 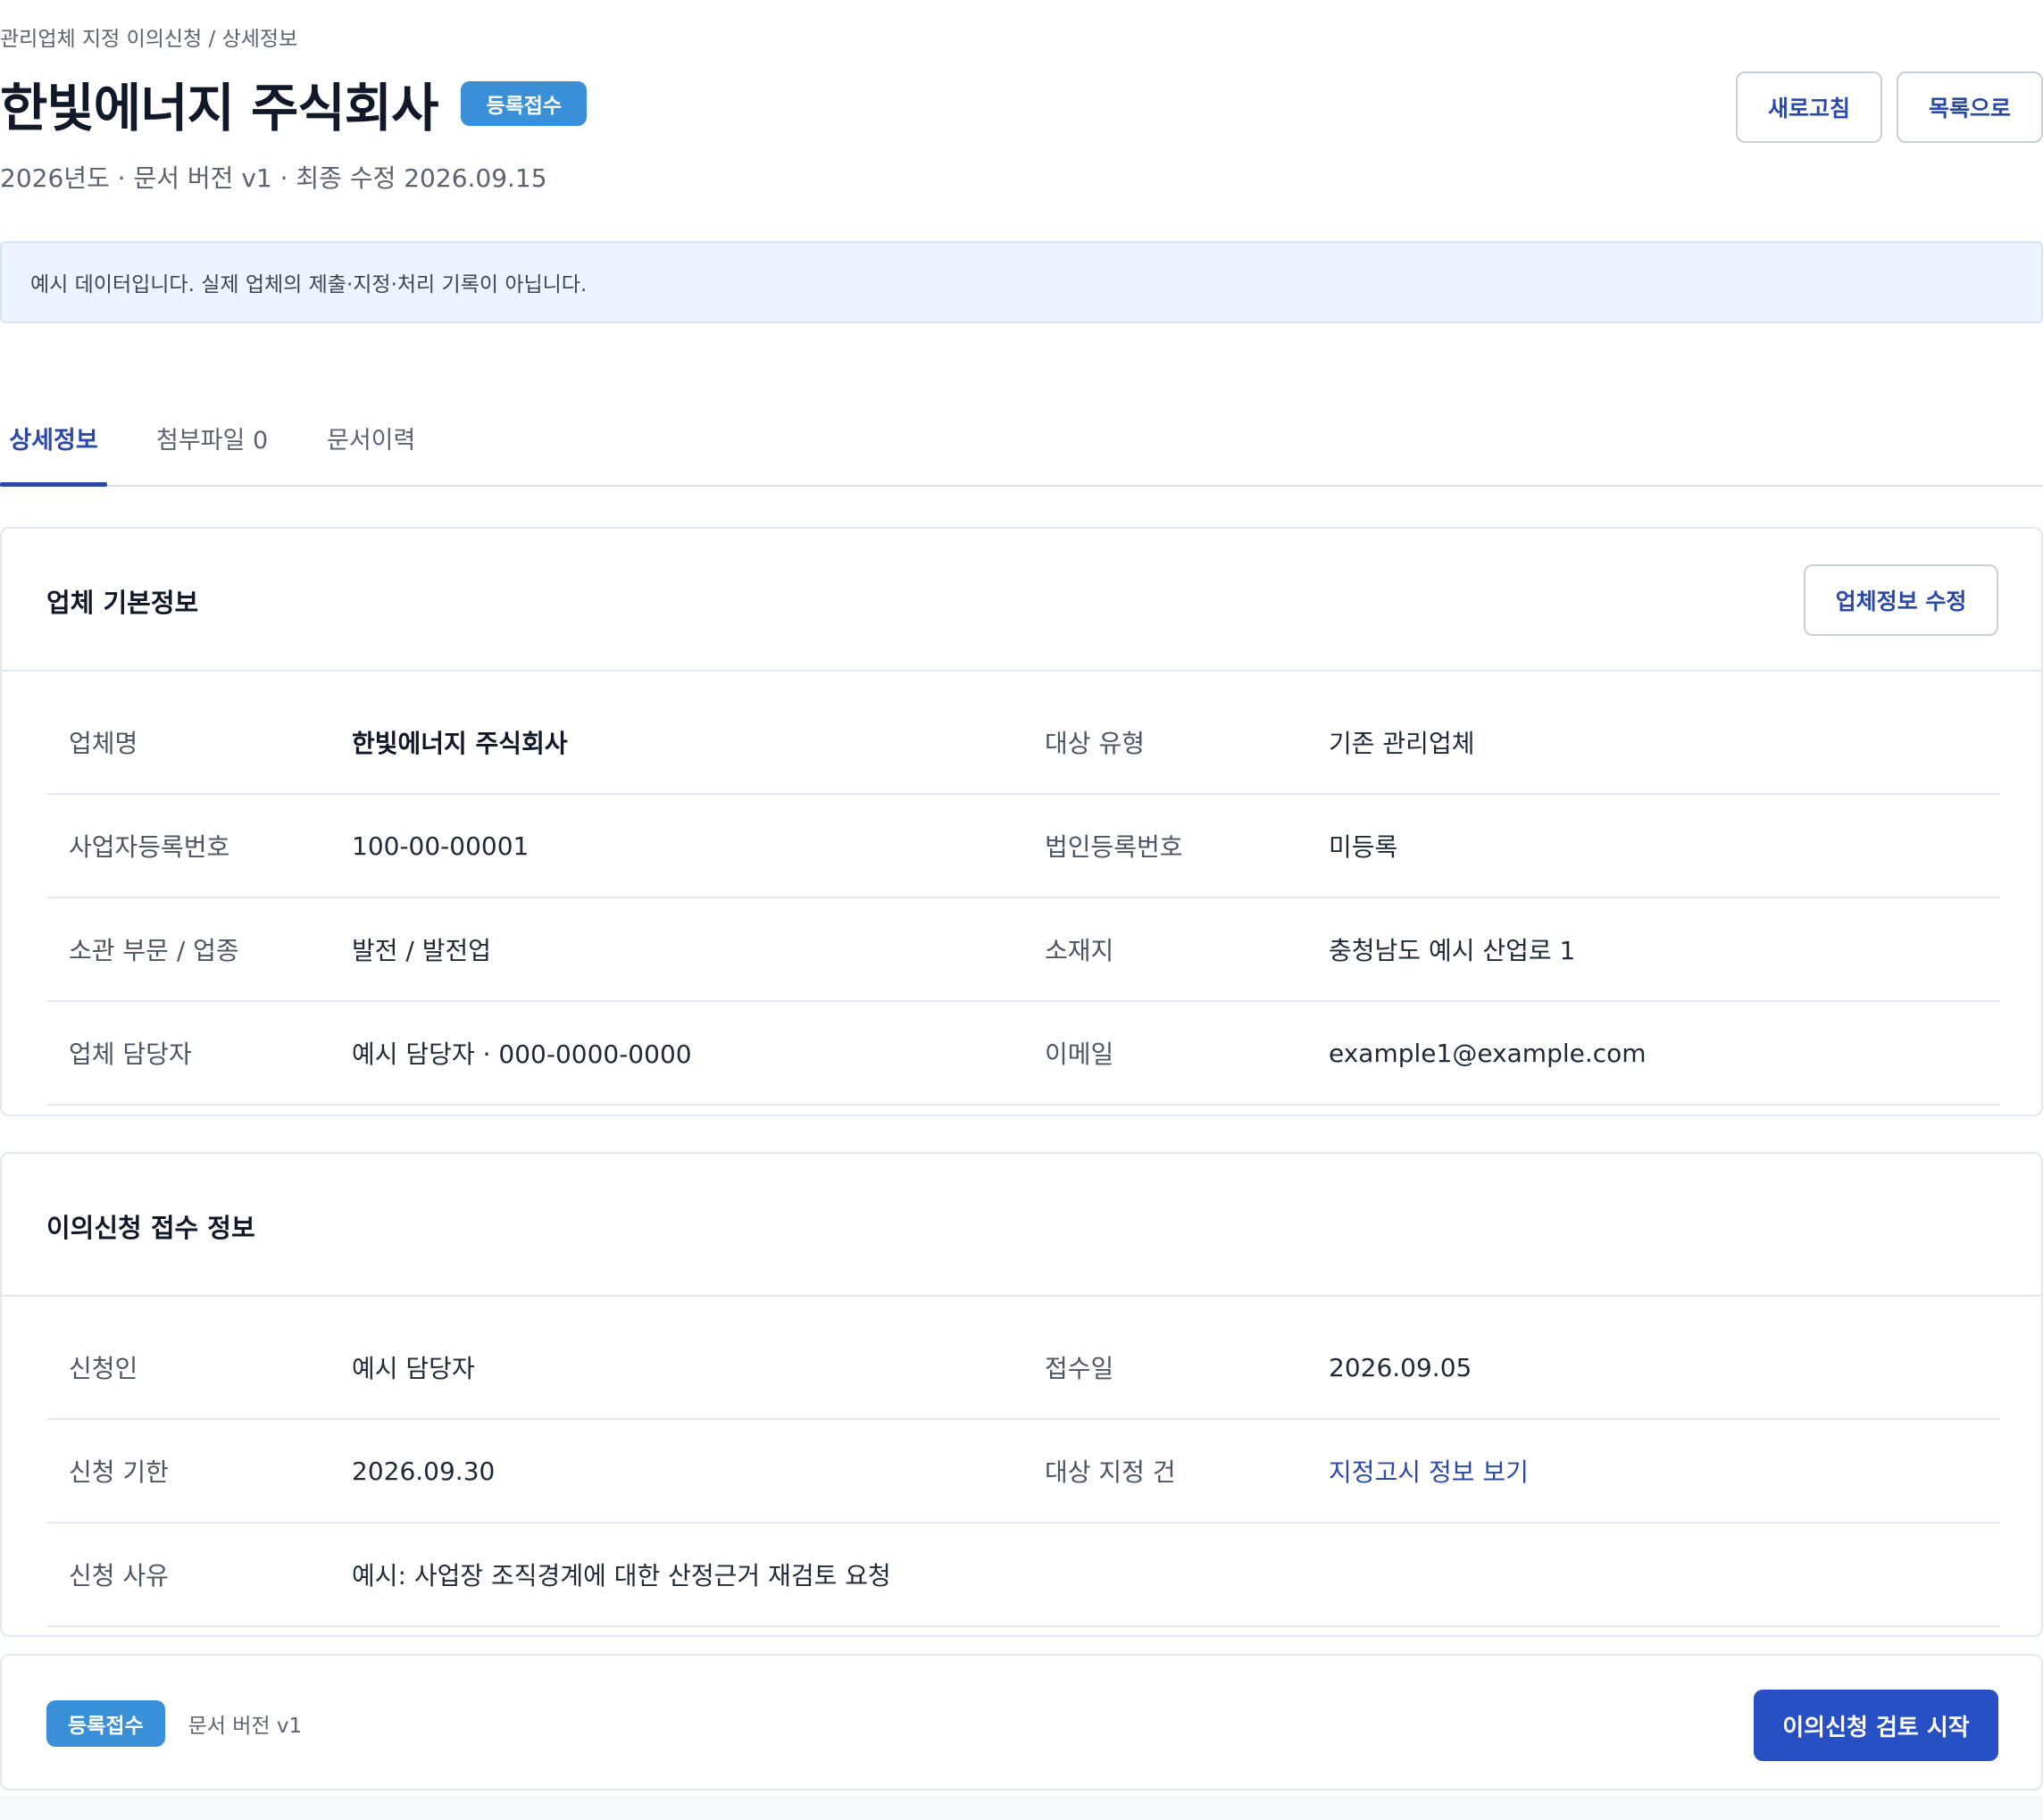 What do you see at coordinates (174, 1723) in the screenshot?
I see `footer-status: 등록접수 문서 버전 v1` at bounding box center [174, 1723].